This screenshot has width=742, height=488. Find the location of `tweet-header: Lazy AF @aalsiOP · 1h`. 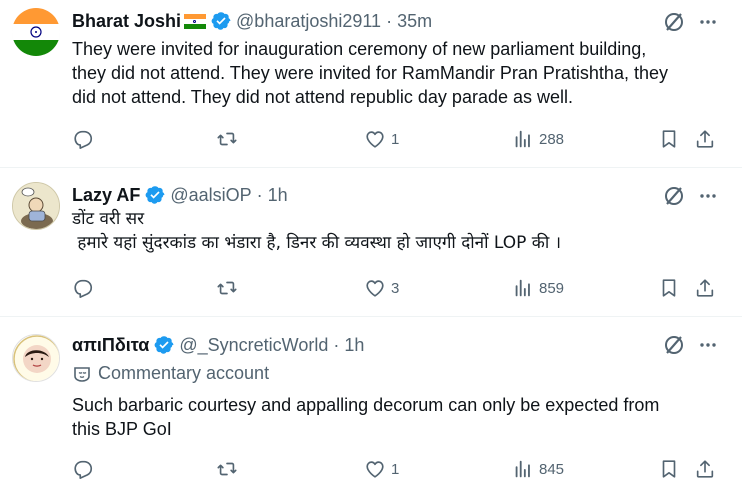

tweet-header: Lazy AF @aalsiOP · 1h is located at coordinates (180, 195).